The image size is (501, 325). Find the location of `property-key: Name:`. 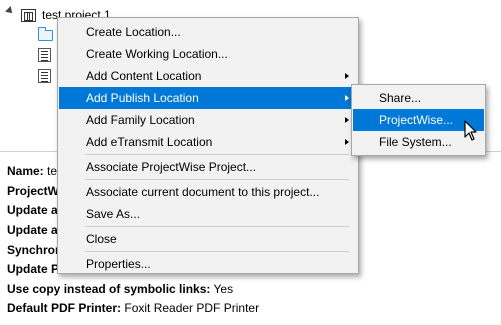

property-key: Name: is located at coordinates (25, 171).